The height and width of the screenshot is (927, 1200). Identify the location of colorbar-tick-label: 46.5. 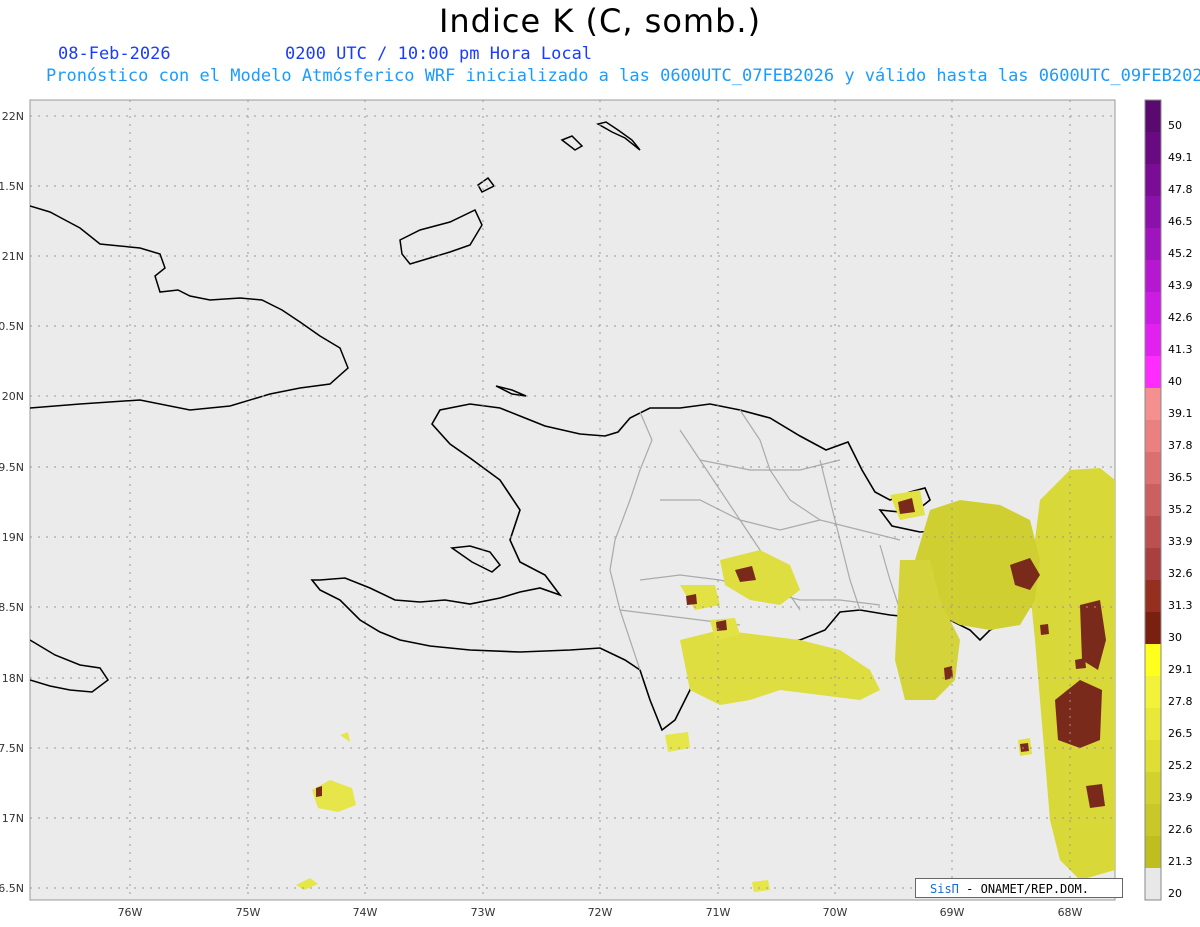
(1180, 221).